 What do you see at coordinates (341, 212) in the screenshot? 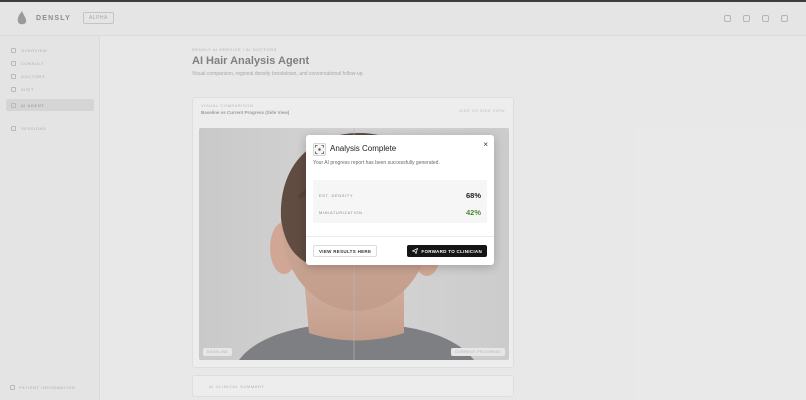
I see `stat-label: MINIATURIZATION` at bounding box center [341, 212].